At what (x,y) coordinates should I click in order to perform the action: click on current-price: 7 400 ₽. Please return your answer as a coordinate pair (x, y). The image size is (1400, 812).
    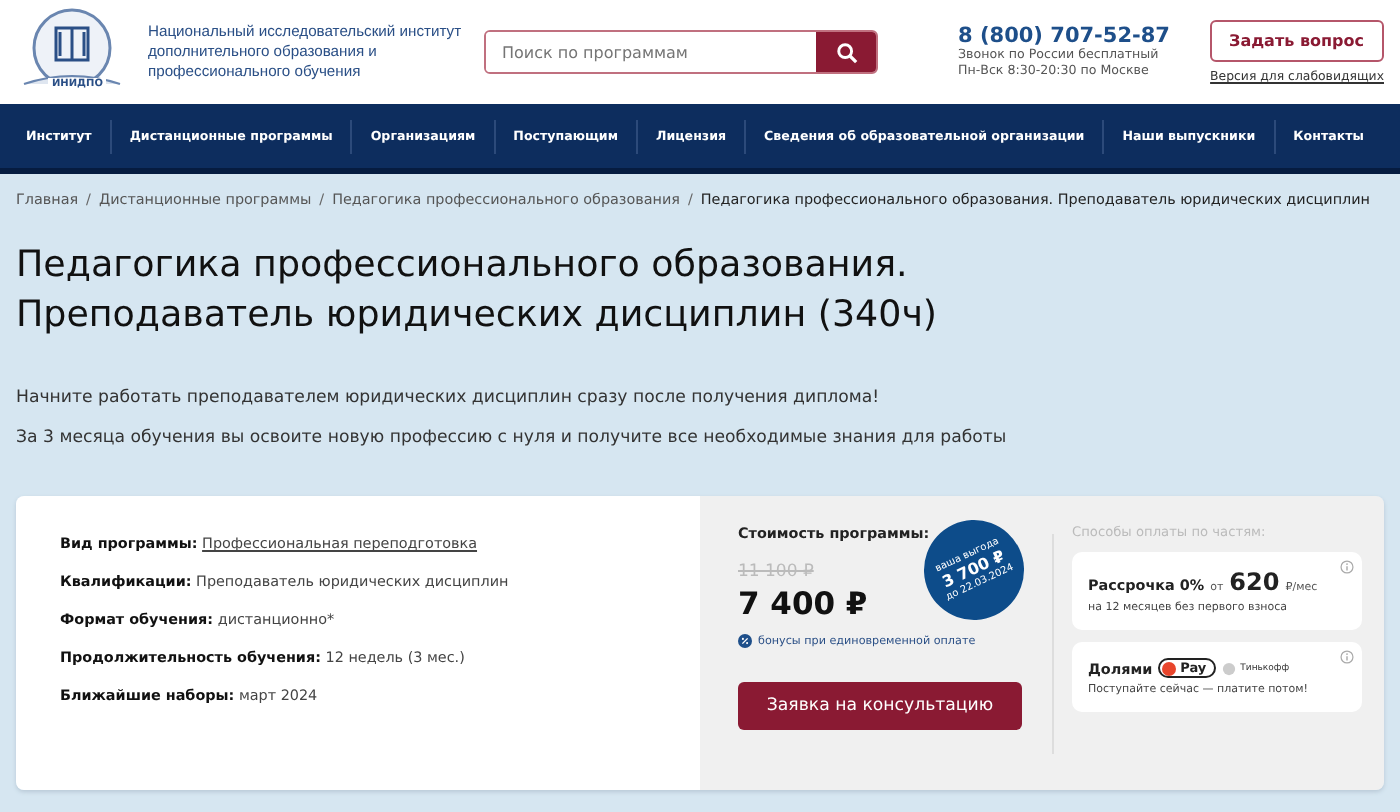
    Looking at the image, I should click on (803, 604).